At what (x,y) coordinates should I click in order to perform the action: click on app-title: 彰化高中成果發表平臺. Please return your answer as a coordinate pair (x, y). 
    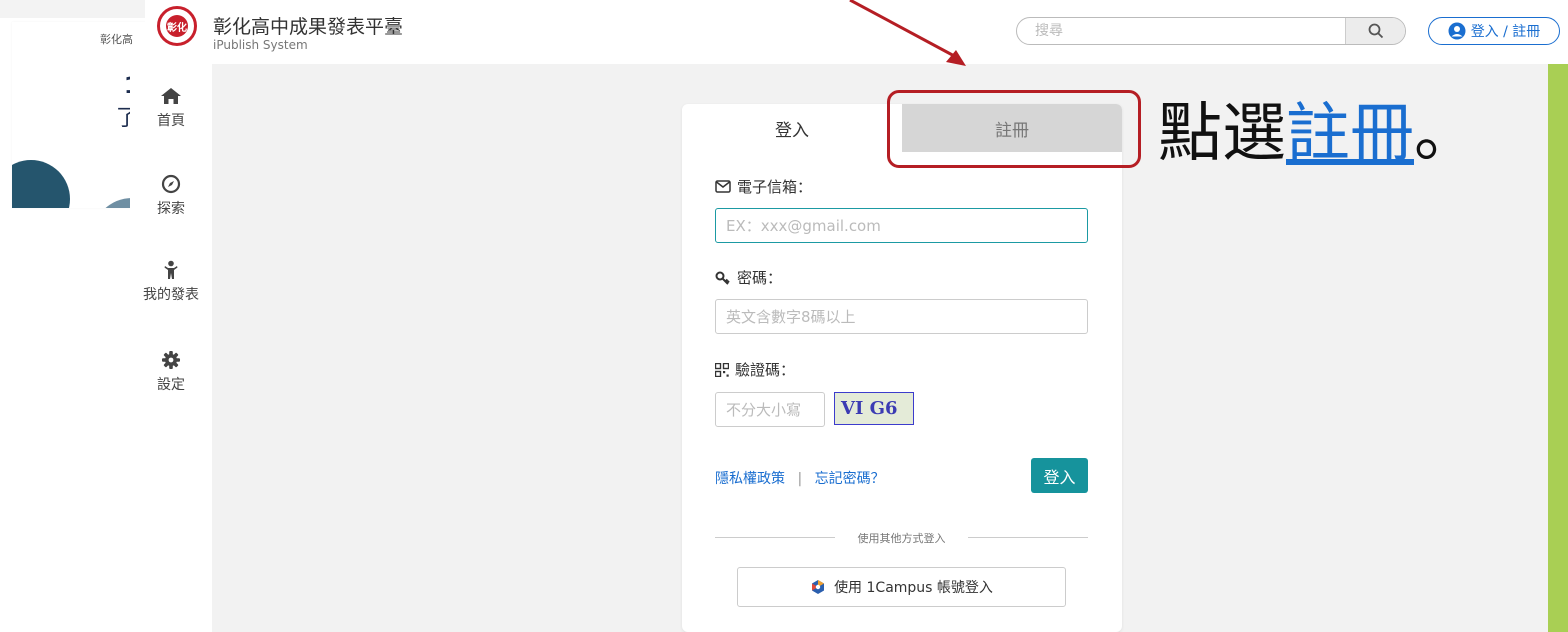
    Looking at the image, I should click on (308, 25).